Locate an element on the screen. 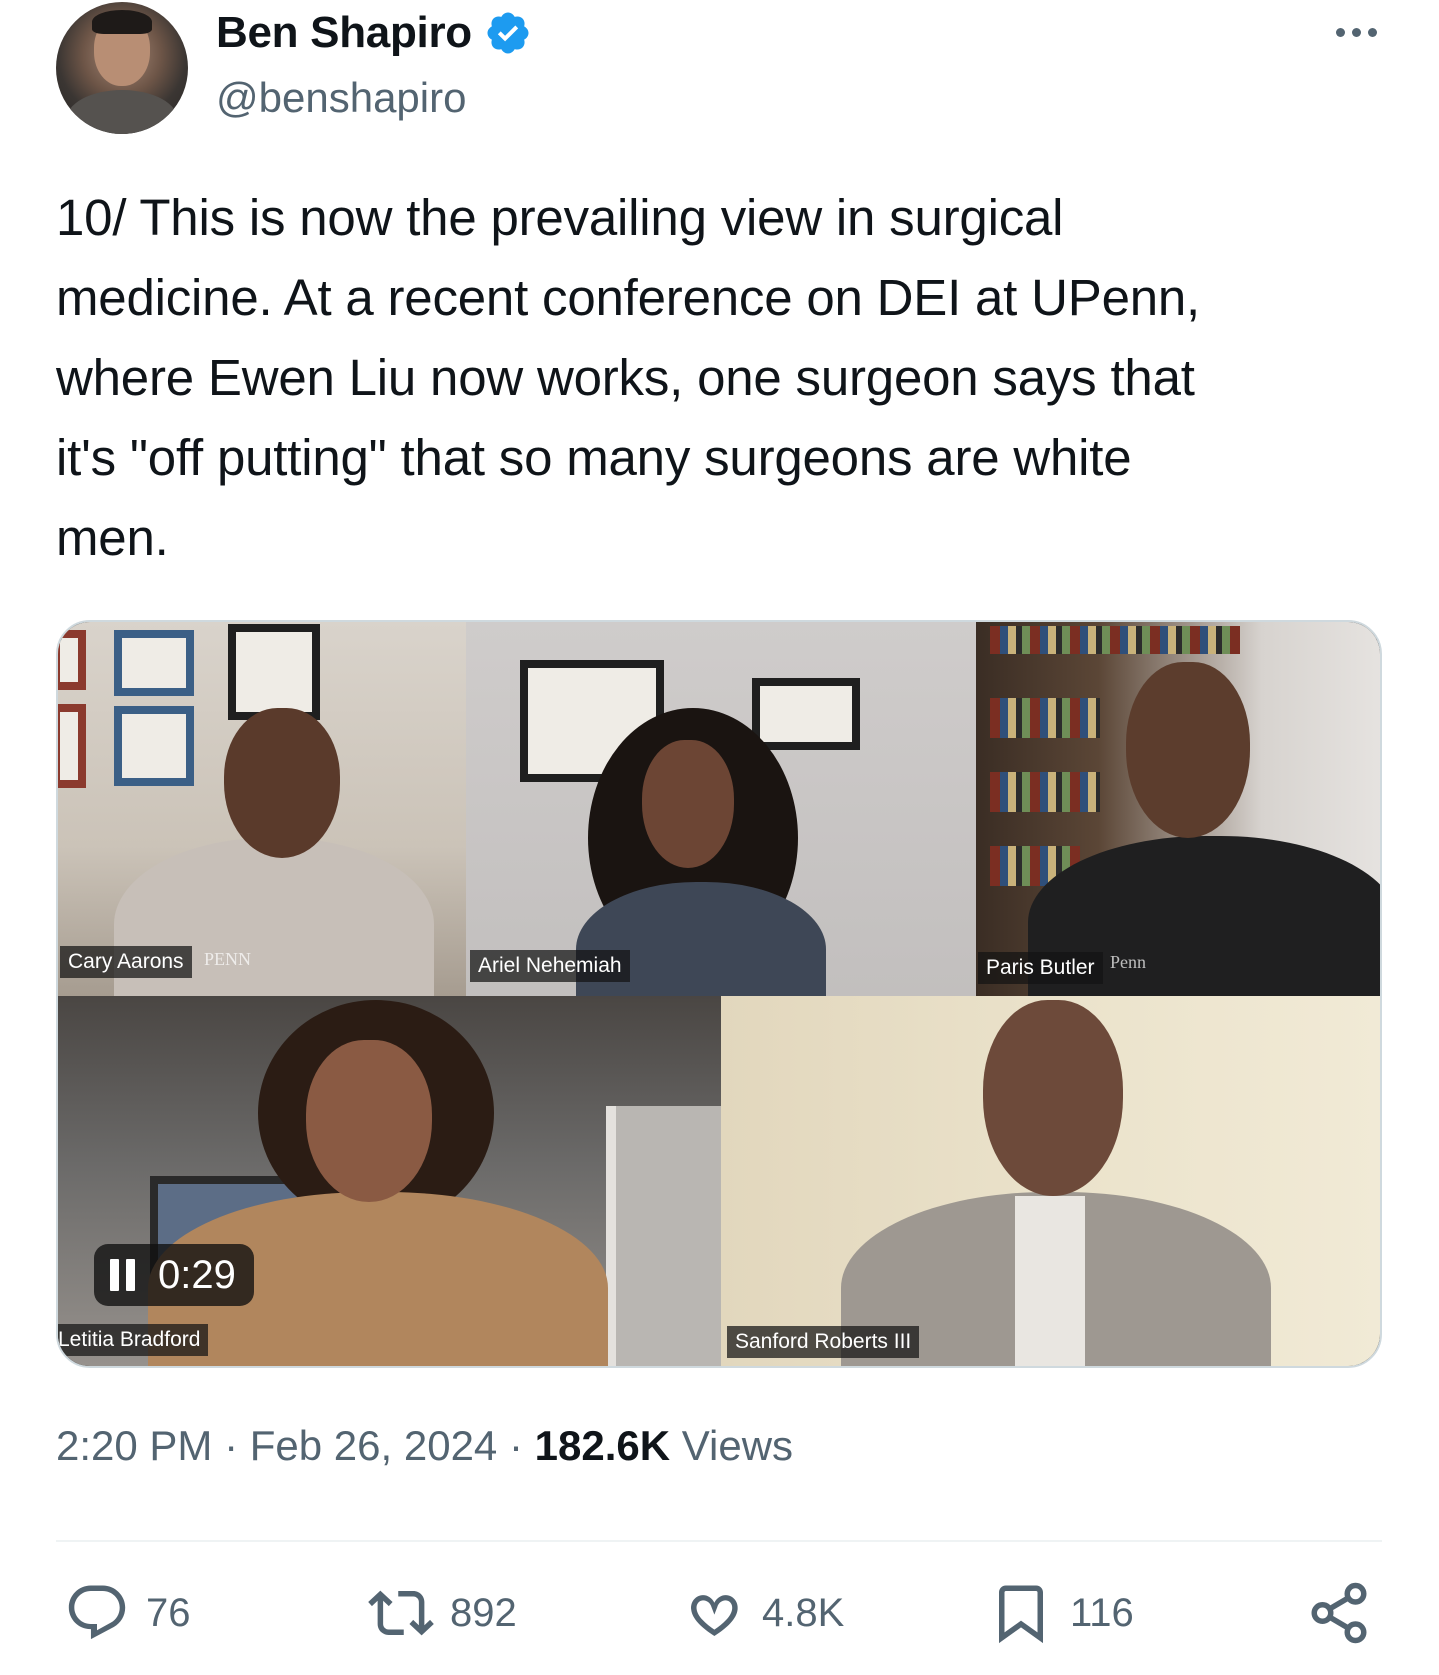  more-options-icon is located at coordinates (1361, 32).